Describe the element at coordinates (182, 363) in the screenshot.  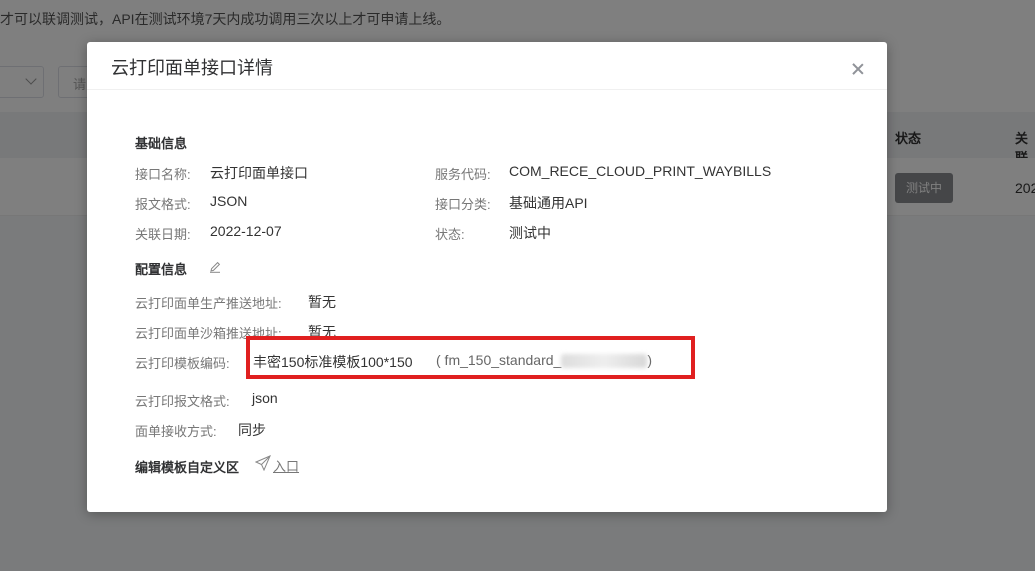
I see `template-code-label: 云打印模板编码:` at that location.